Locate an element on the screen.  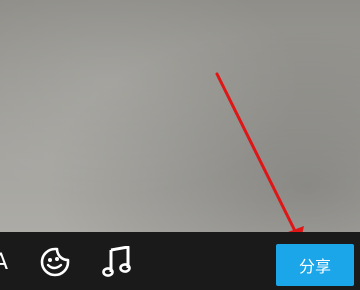
music-button is located at coordinates (117, 262).